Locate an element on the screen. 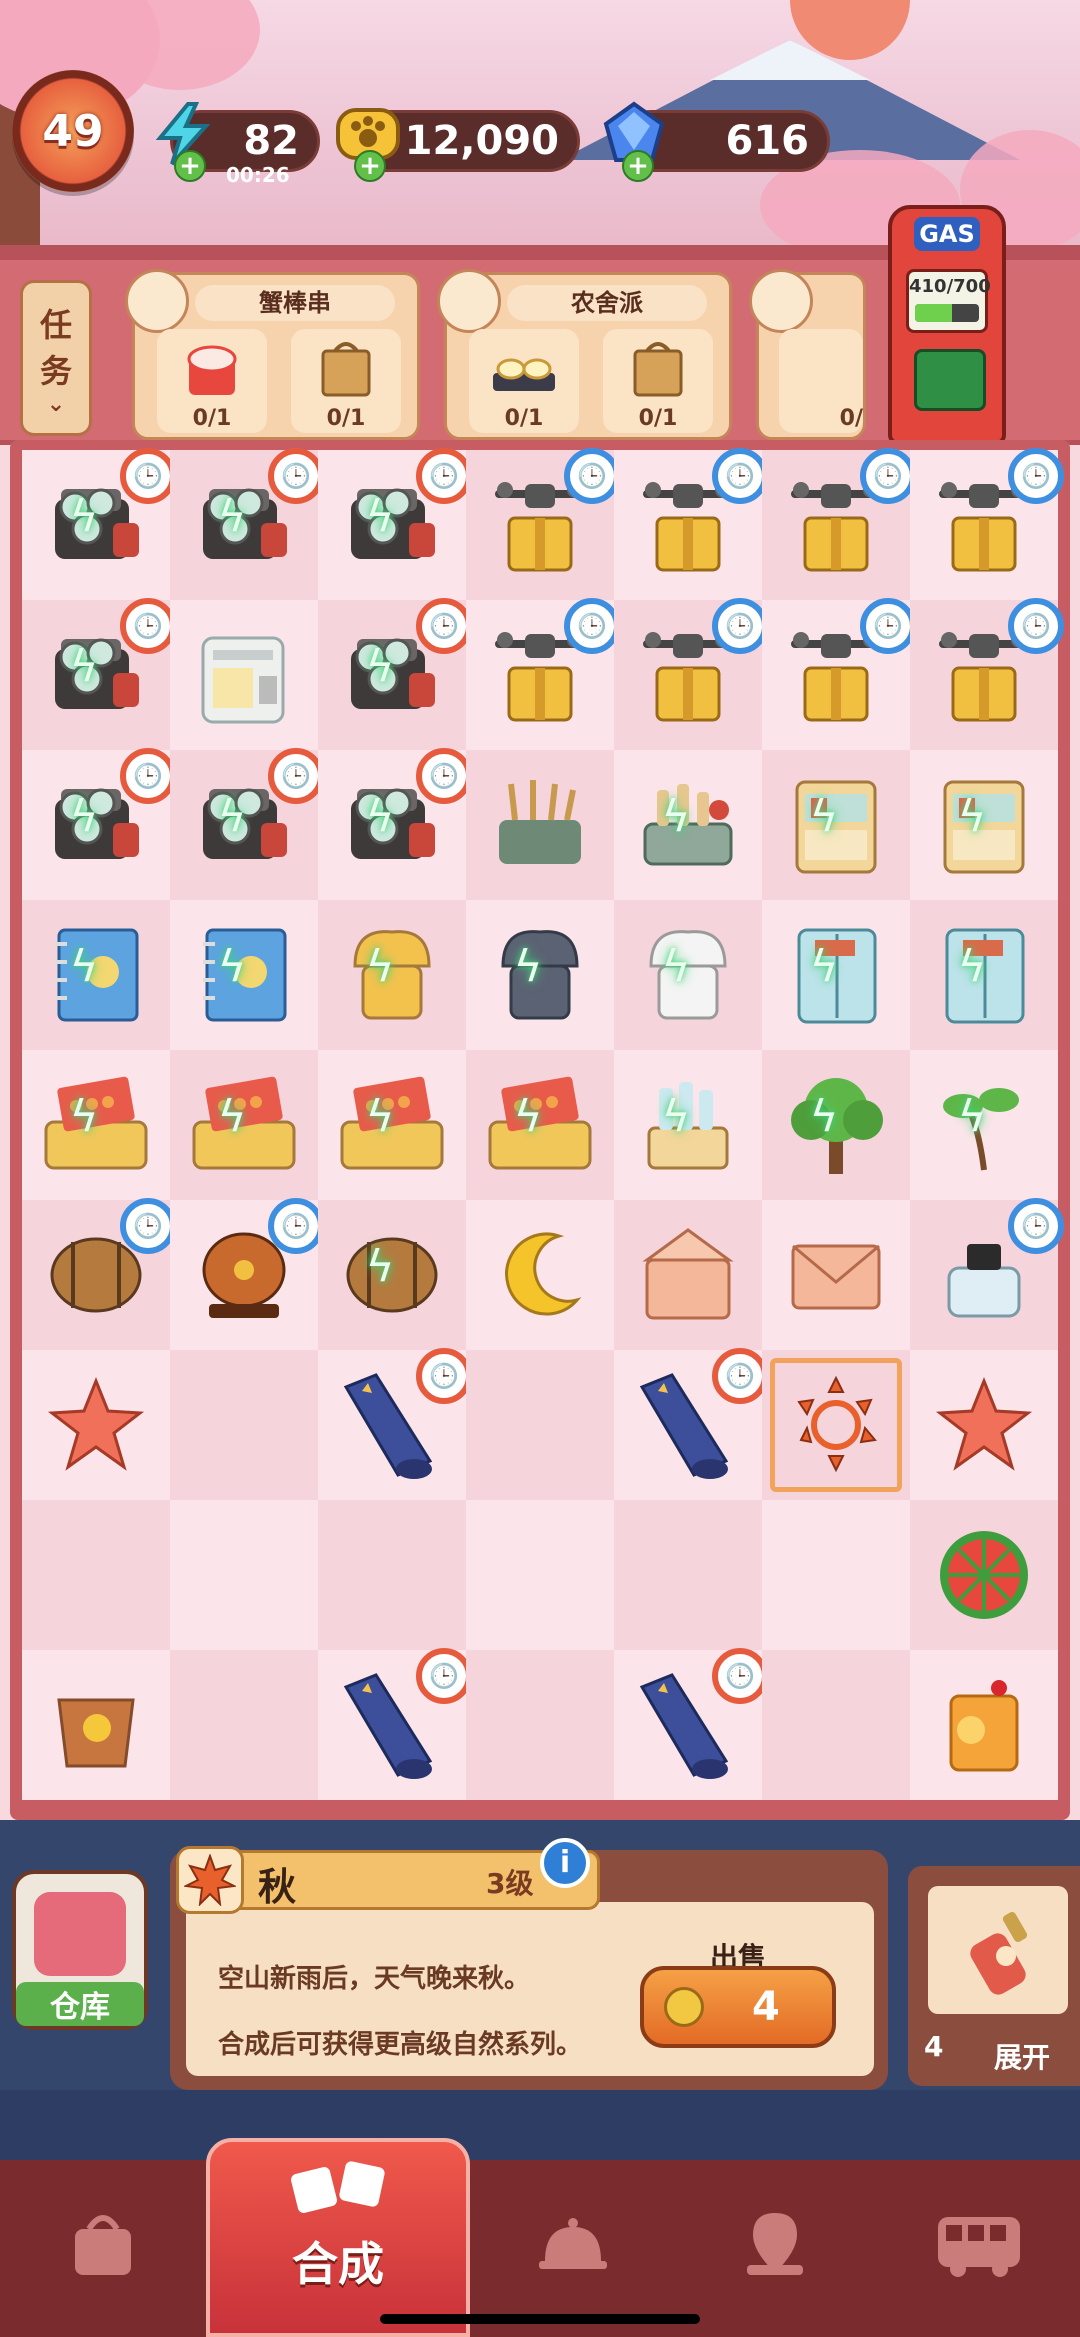  coin-add-button: + is located at coordinates (370, 166).